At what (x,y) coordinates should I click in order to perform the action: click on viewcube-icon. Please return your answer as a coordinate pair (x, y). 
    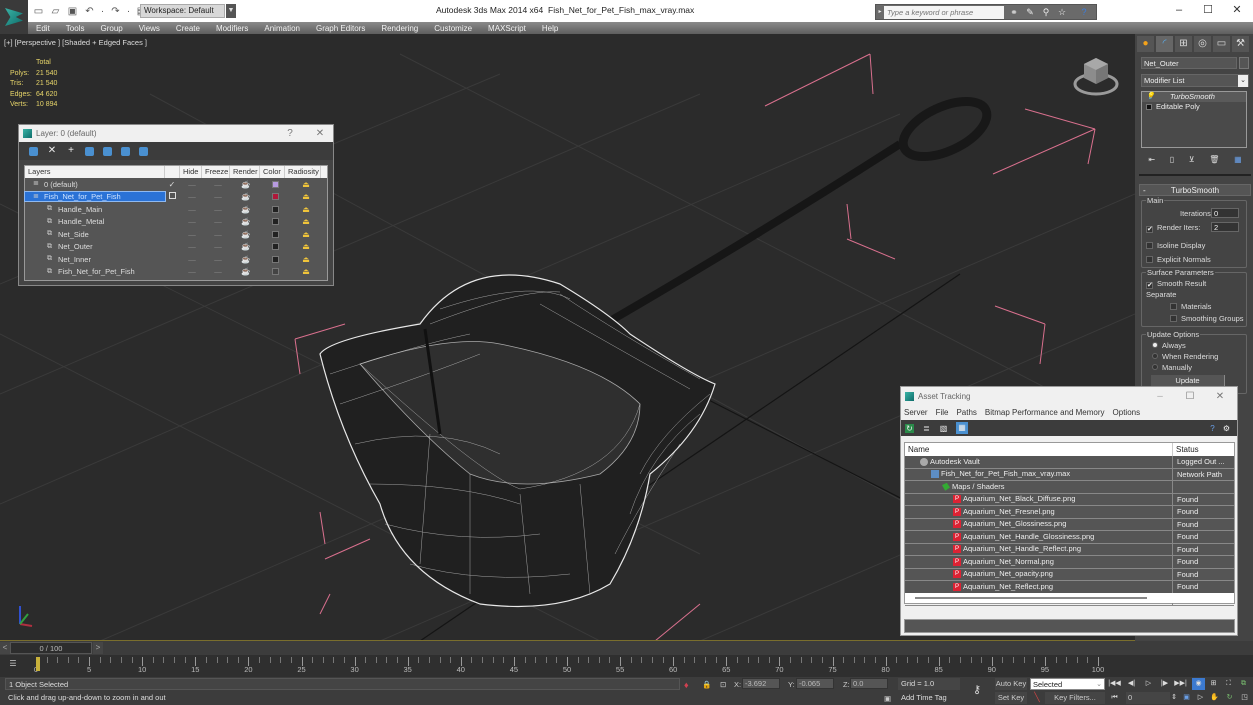
    Looking at the image, I should click on (1096, 76).